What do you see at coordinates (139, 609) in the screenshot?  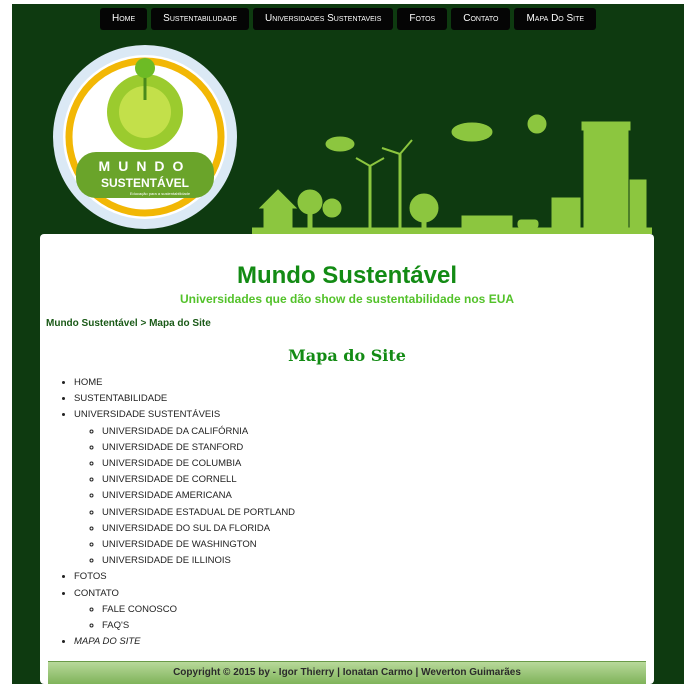 I see `sitemap-link-fale-conosco: FALE CONOSCO` at bounding box center [139, 609].